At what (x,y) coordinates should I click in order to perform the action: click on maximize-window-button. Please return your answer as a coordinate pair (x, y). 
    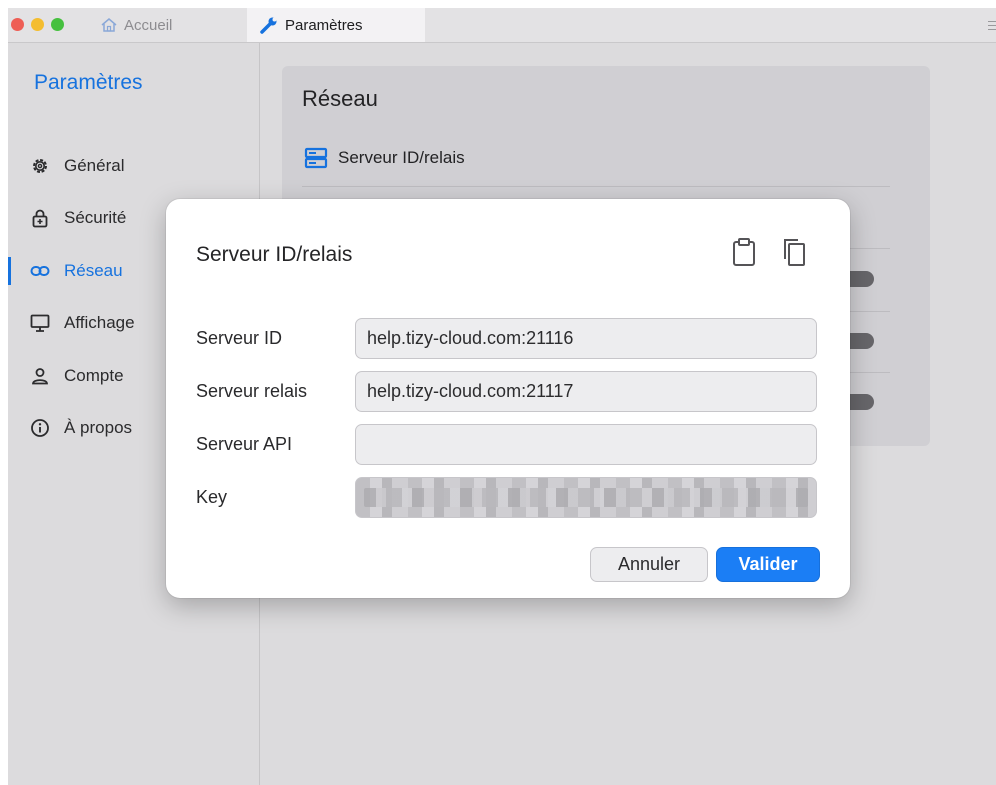
    Looking at the image, I should click on (57, 24).